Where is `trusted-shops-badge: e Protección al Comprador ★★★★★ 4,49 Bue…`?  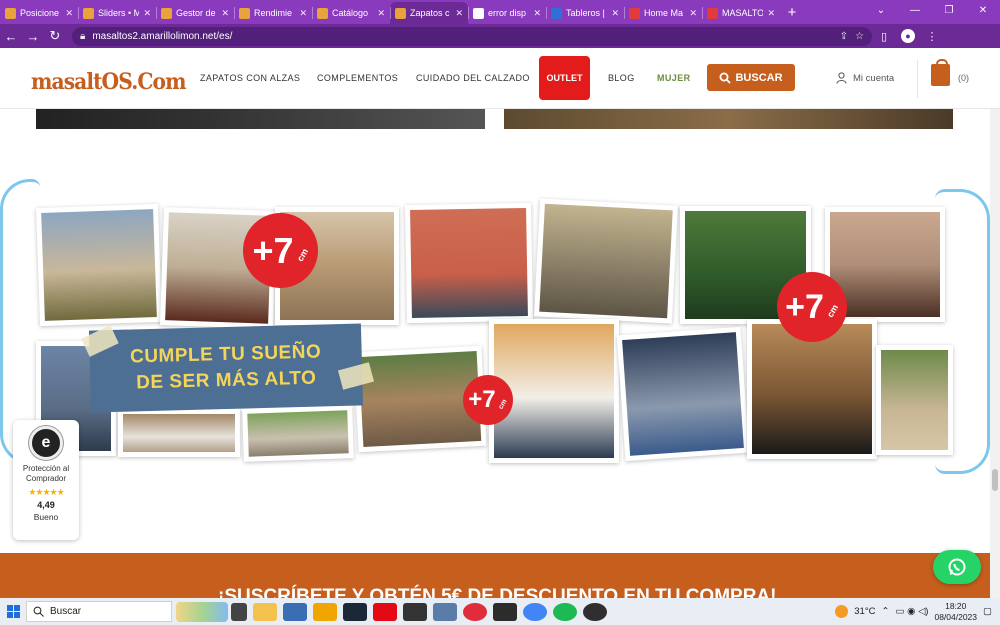 trusted-shops-badge: e Protección al Comprador ★★★★★ 4,49 Bue… is located at coordinates (46, 480).